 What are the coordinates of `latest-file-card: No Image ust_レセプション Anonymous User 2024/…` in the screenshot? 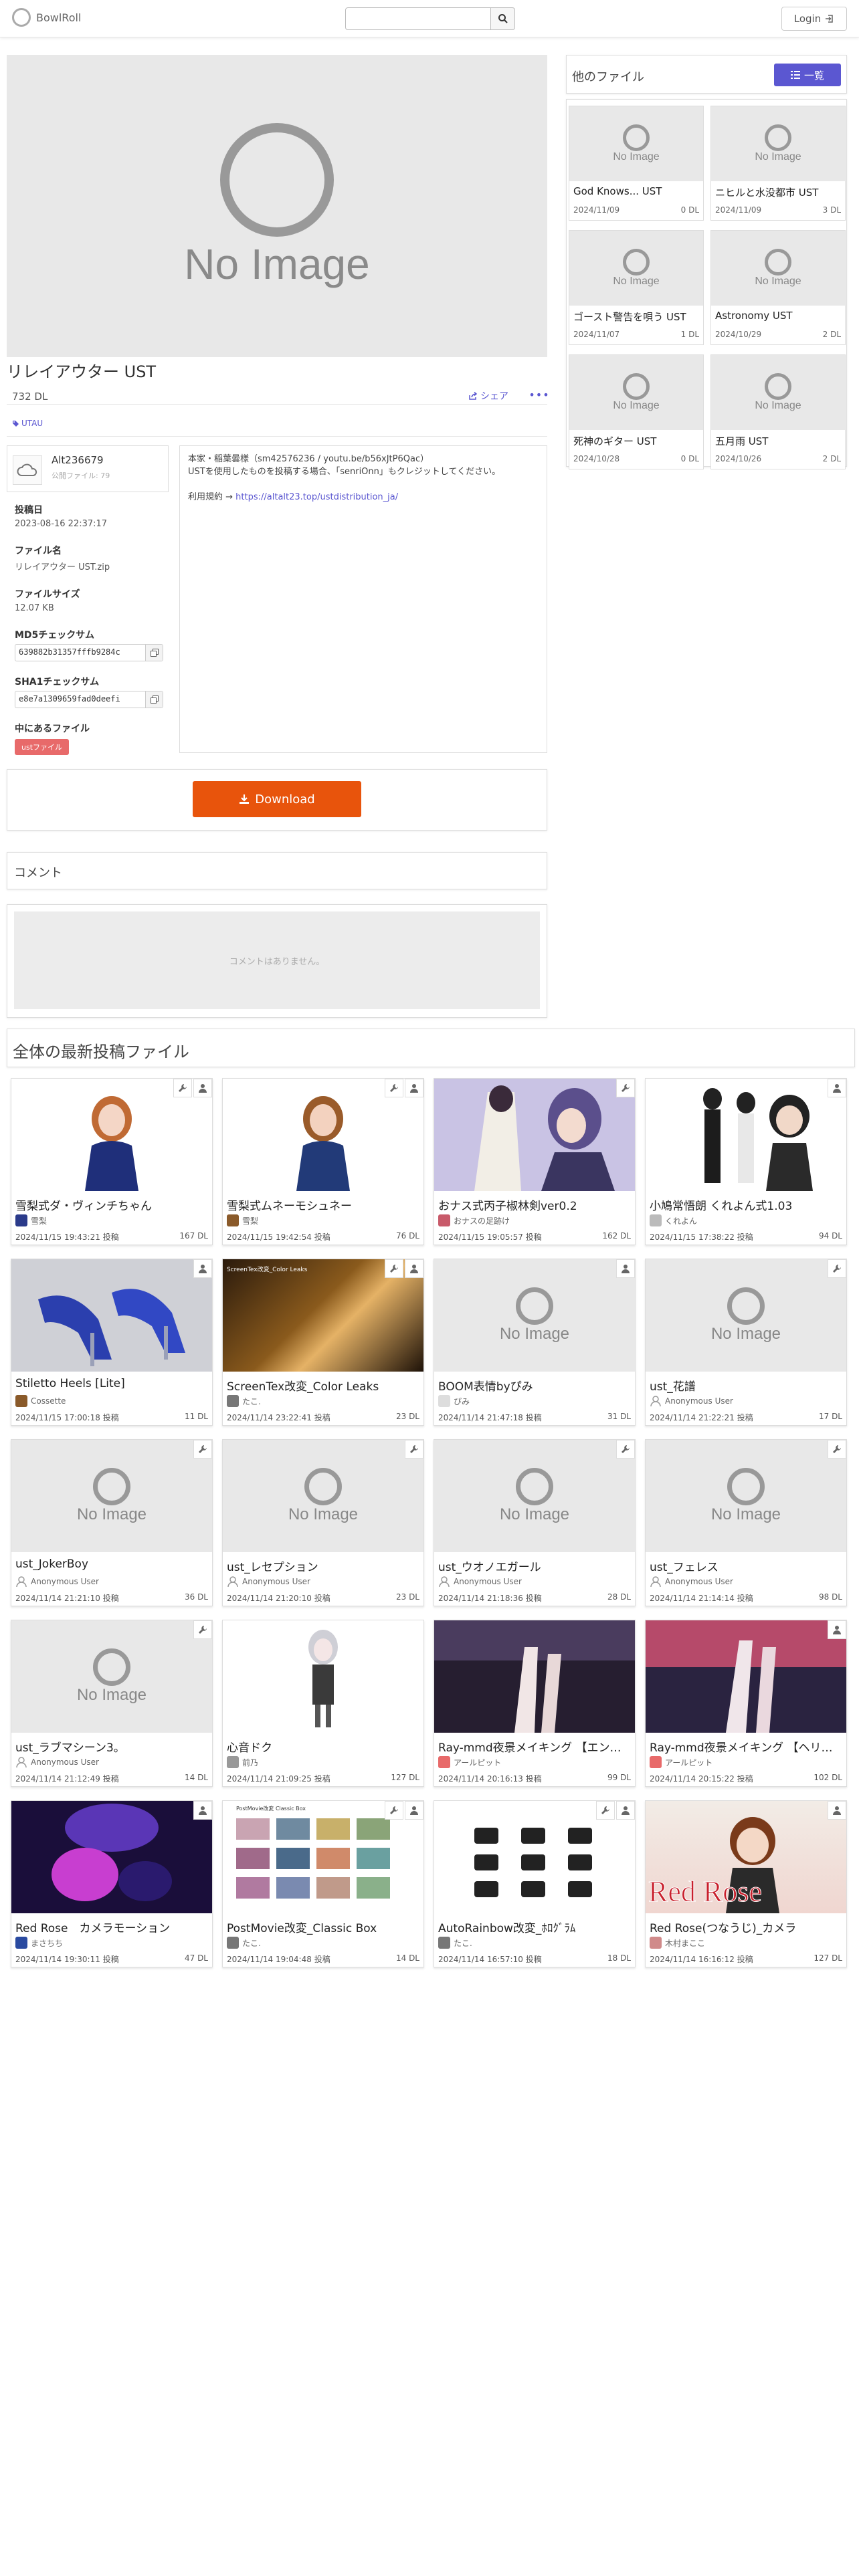 It's located at (323, 1523).